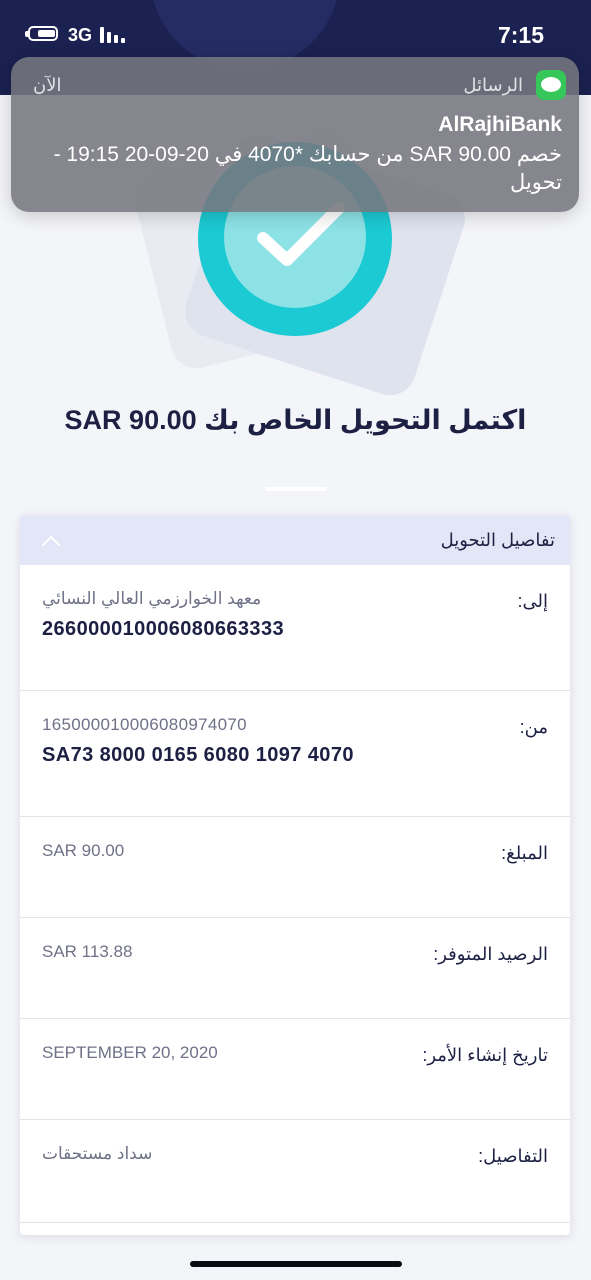 The image size is (591, 1280). What do you see at coordinates (295, 1069) in the screenshot?
I see `detail-row-date: تاريخ إنشاء الأمر: SEPTEMBER 20, 2020` at bounding box center [295, 1069].